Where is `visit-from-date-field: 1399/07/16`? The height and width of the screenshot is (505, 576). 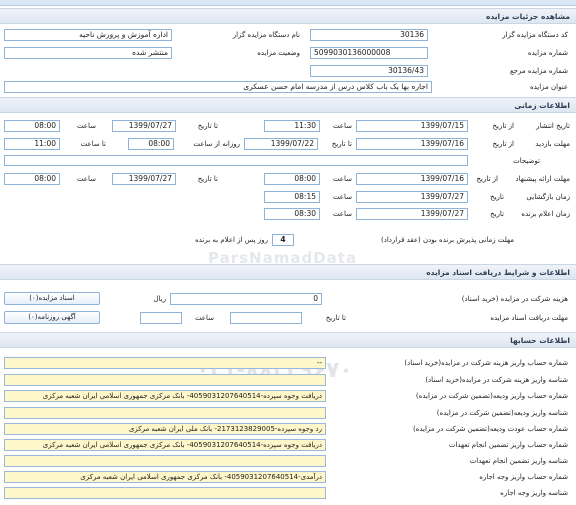
visit-from-date-field: 1399/07/16 is located at coordinates (412, 144).